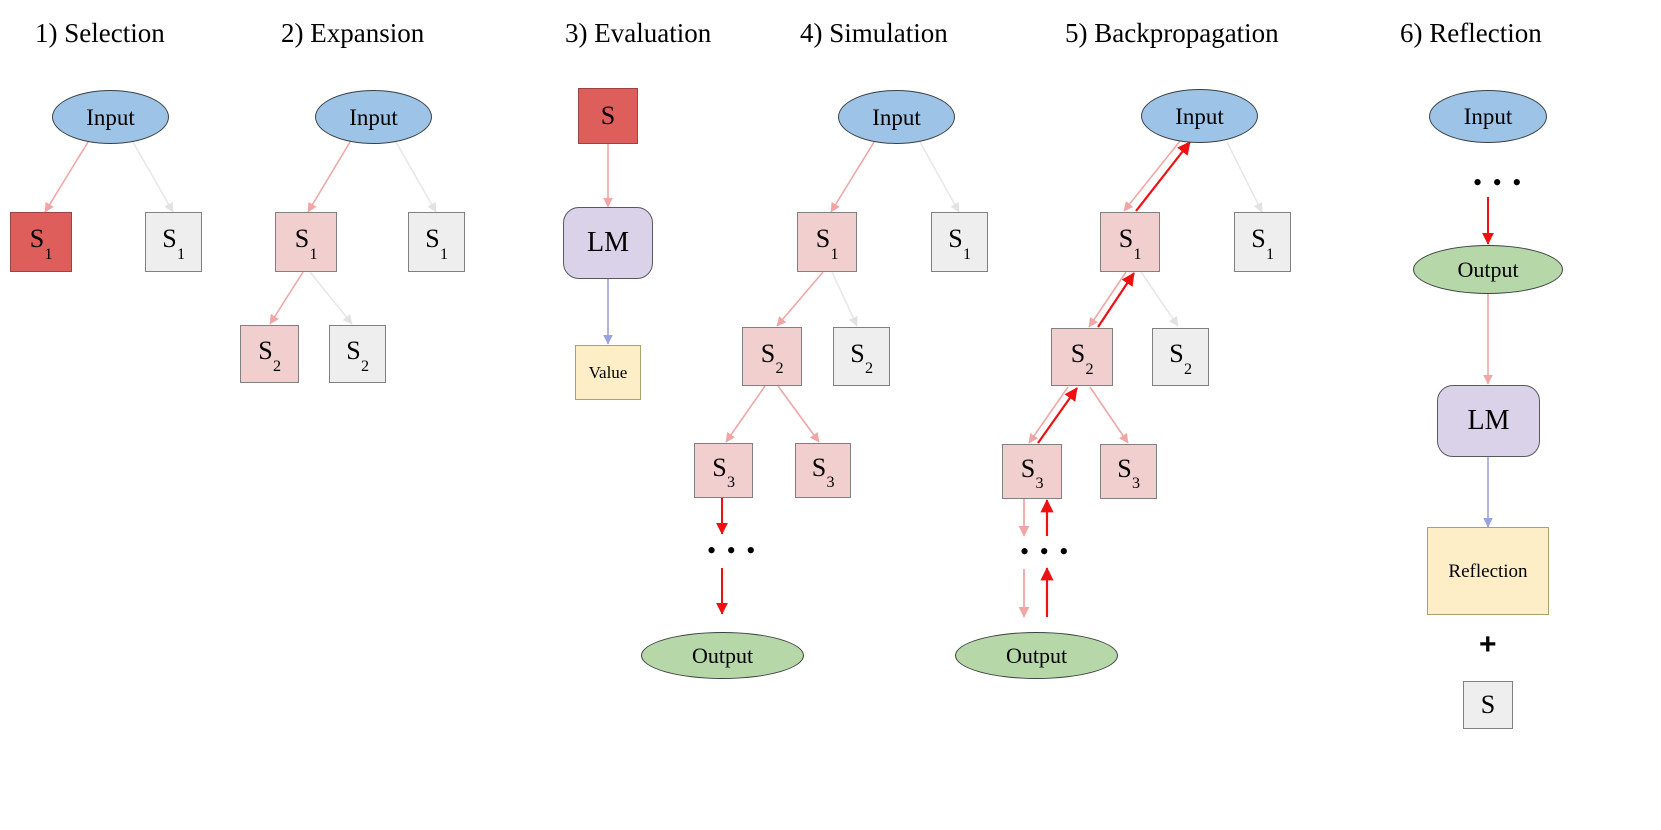  I want to click on panel-title-simulation: 4) Simulation, so click(874, 33).